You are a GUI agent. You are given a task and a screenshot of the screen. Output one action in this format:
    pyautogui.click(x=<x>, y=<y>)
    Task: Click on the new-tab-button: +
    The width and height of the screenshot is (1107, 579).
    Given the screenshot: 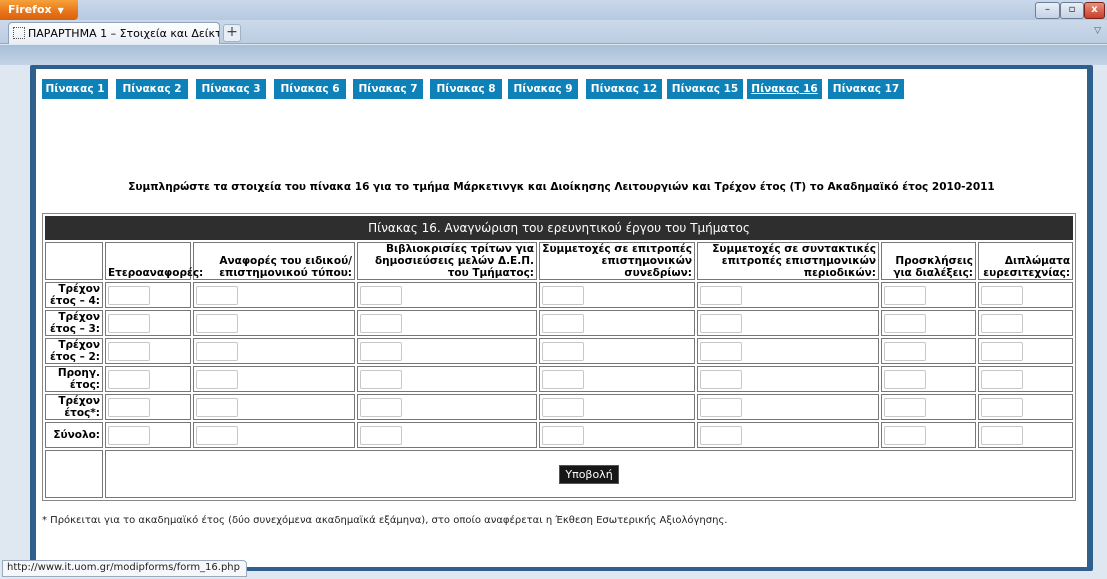 What is the action you would take?
    pyautogui.click(x=232, y=33)
    